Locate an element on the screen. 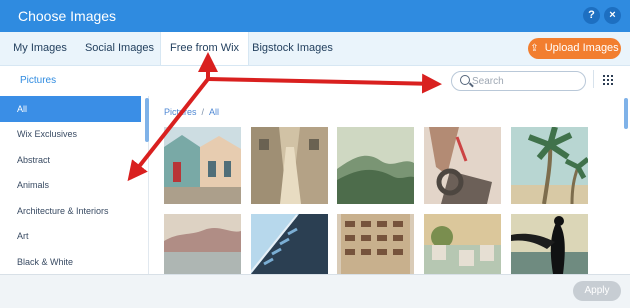 This screenshot has height=308, width=630. search-input: Search is located at coordinates (518, 81).